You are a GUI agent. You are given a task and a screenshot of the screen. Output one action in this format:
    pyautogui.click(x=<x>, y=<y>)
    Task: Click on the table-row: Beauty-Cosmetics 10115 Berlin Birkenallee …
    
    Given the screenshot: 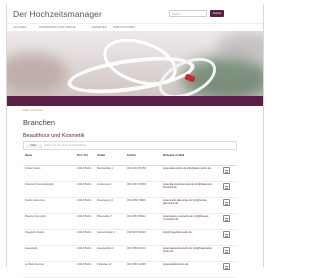 What is the action you would take?
    pyautogui.click(x=130, y=221)
    